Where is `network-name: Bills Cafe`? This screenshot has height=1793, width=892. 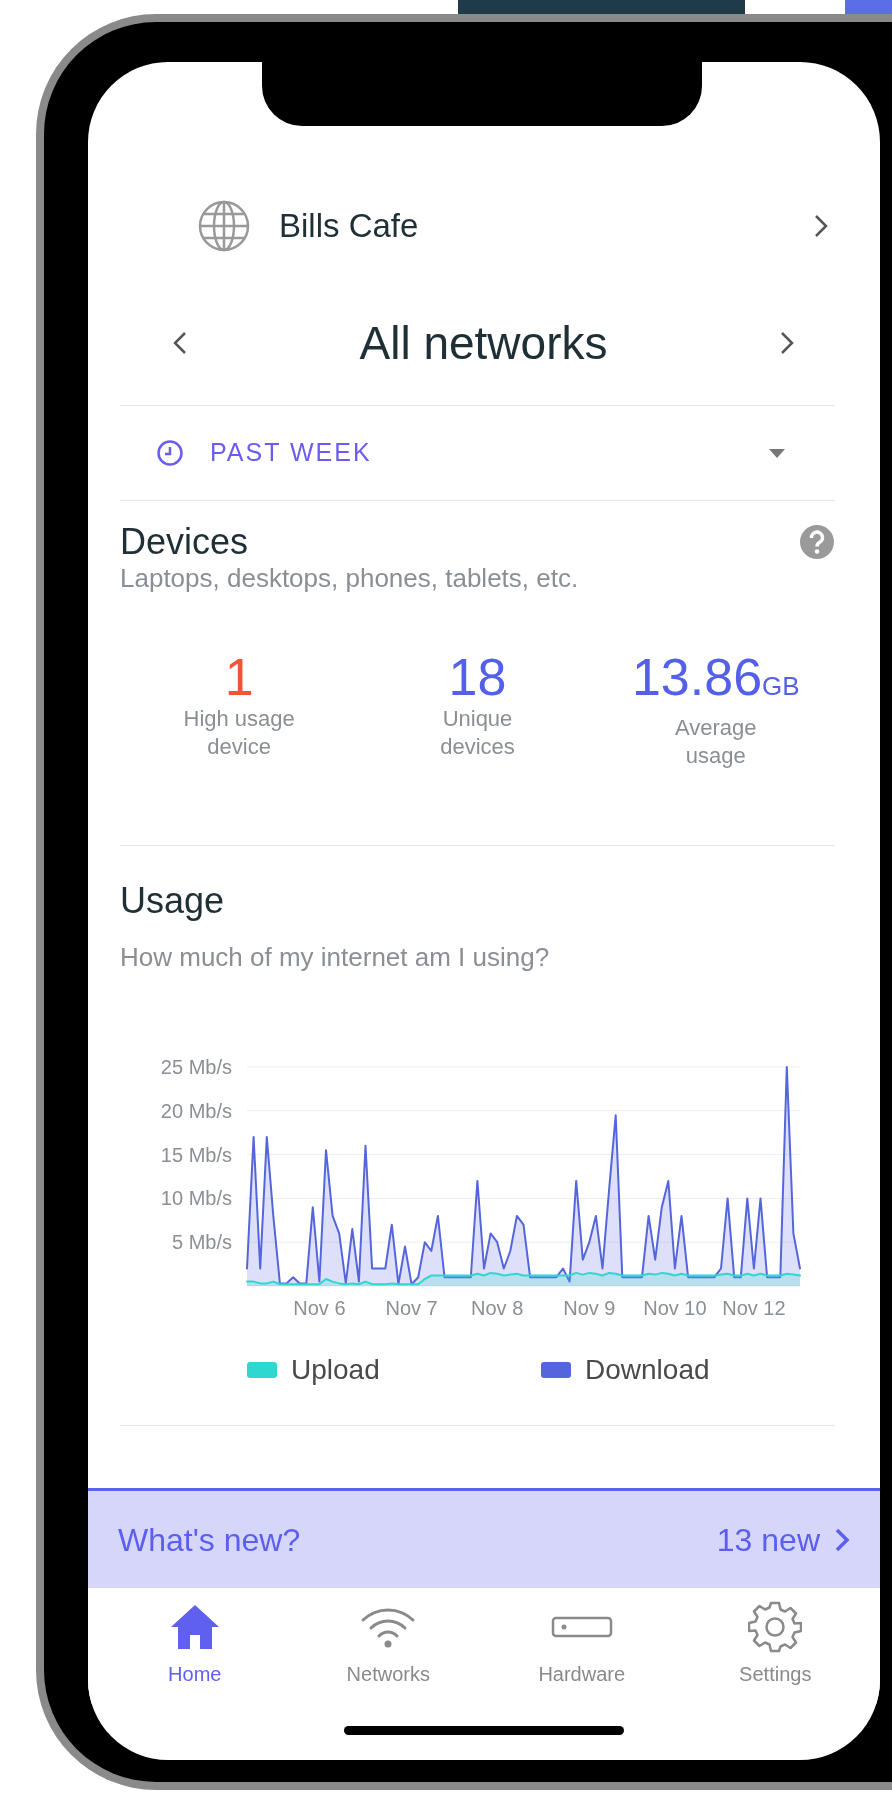
network-name: Bills Cafe is located at coordinates (546, 226).